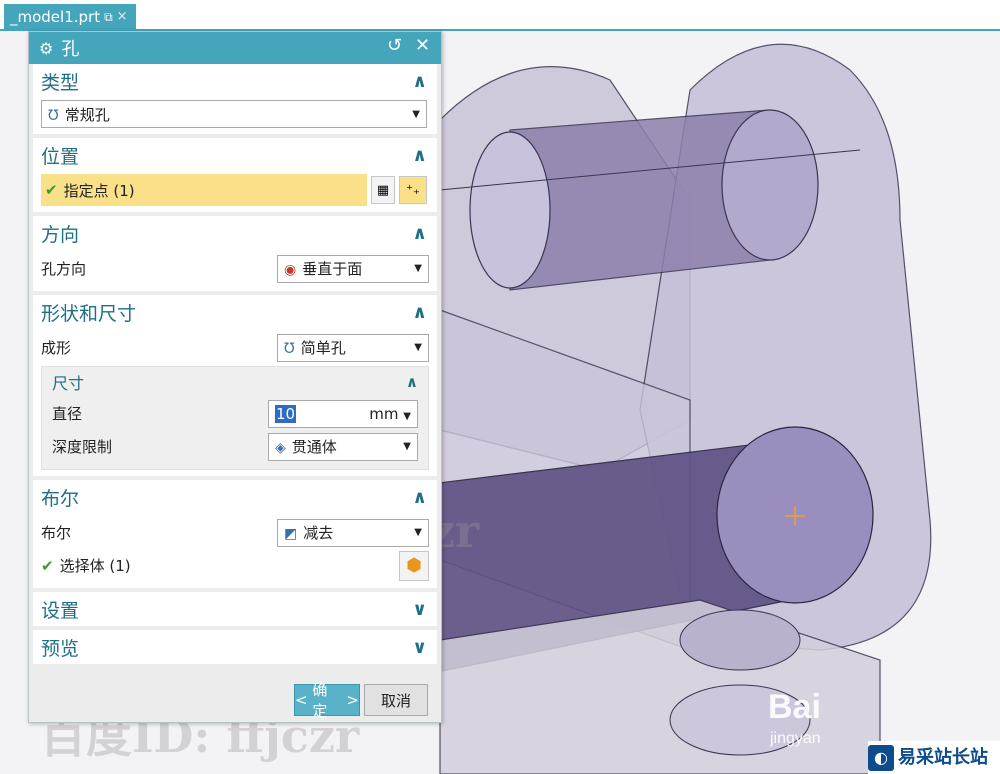 Image resolution: width=1000 pixels, height=774 pixels. I want to click on site-brand: ◐ 易采站长站, so click(934, 757).